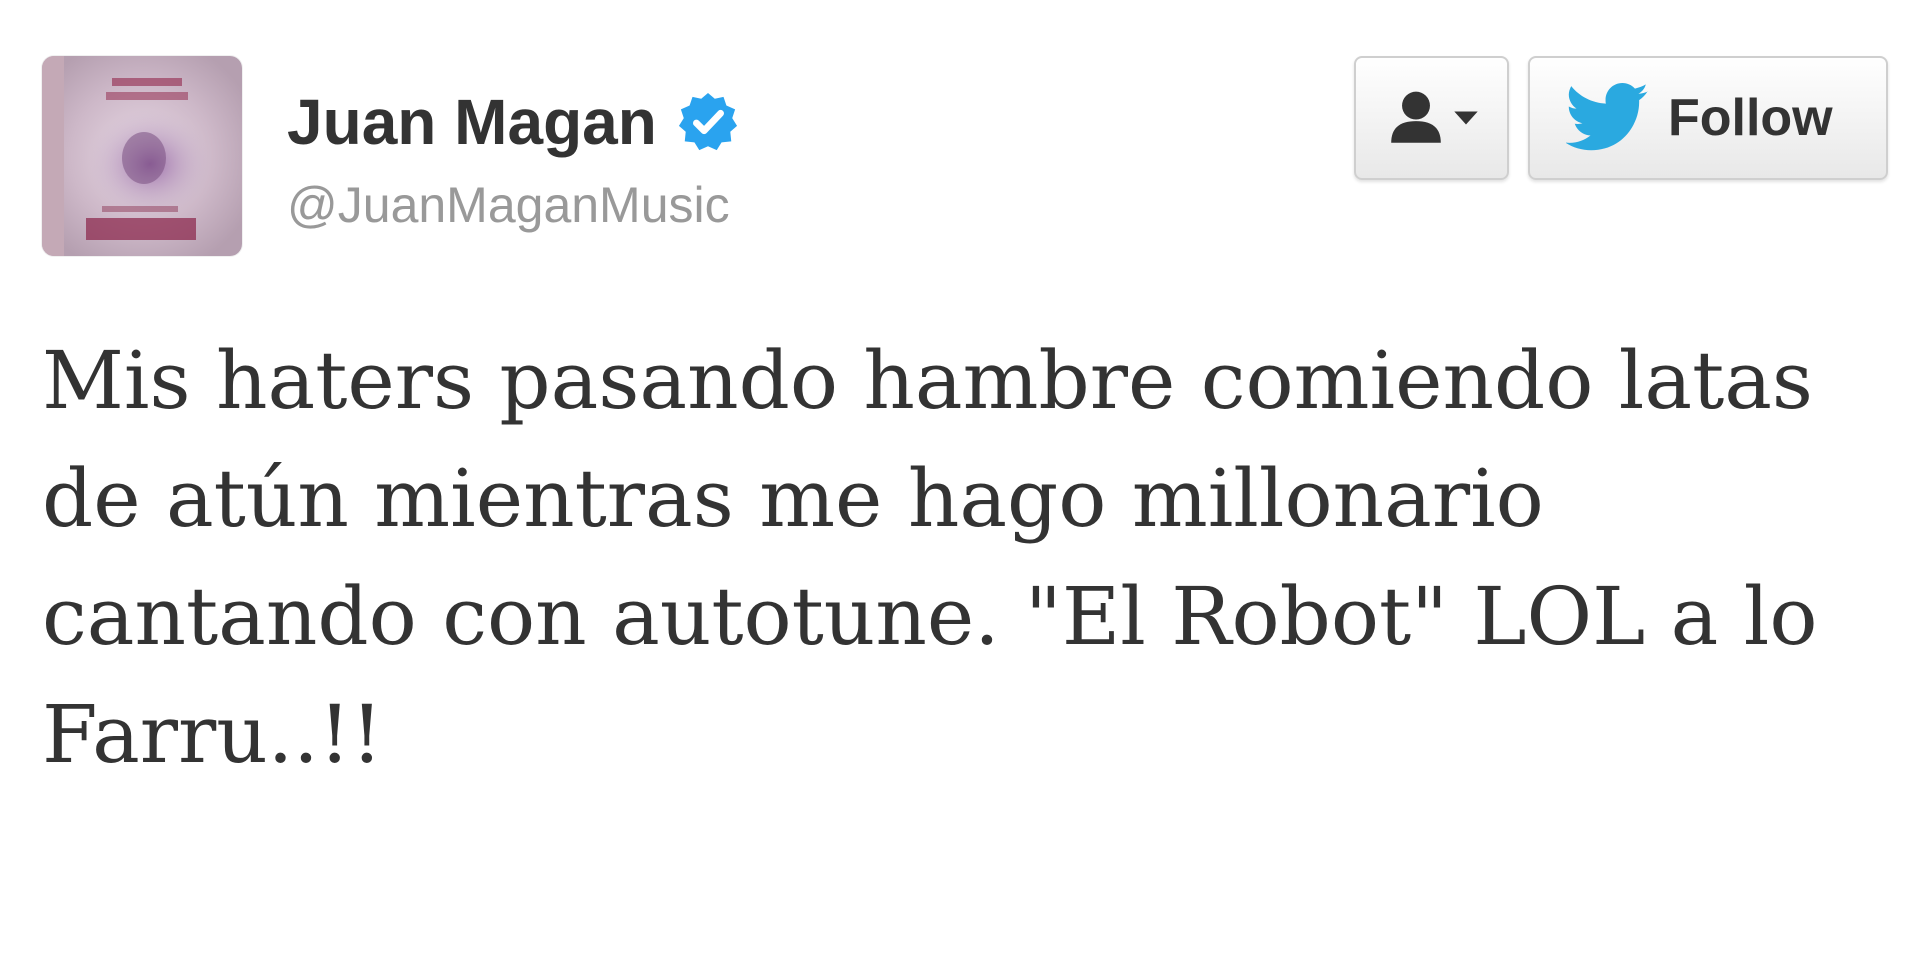  I want to click on album-cover-image, so click(142, 156).